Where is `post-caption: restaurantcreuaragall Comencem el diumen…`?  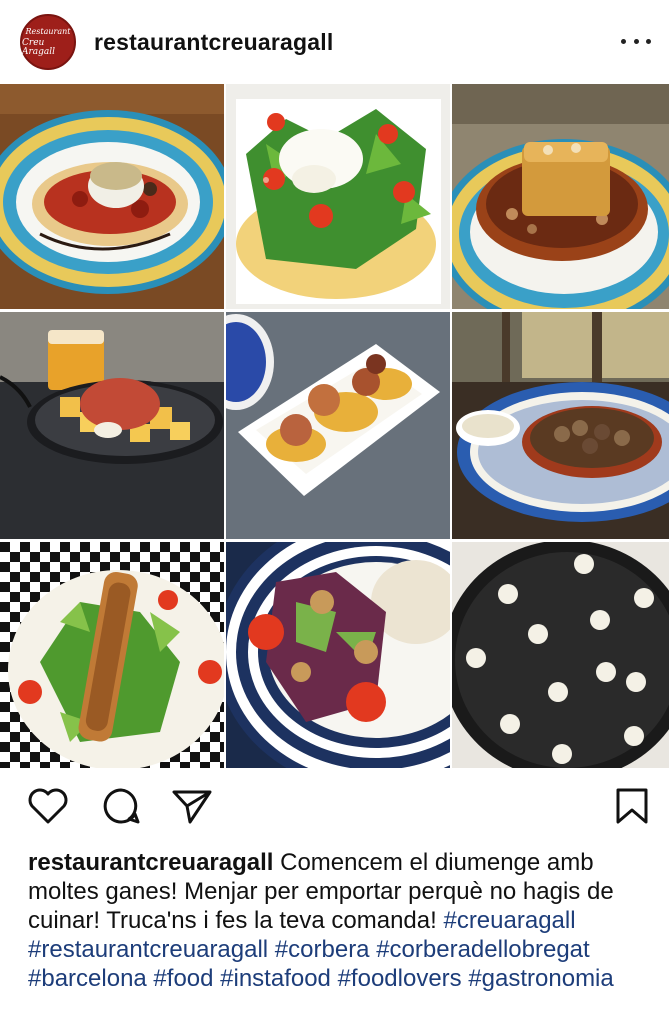 post-caption: restaurantcreuaragall Comencem el diumen… is located at coordinates (340, 920).